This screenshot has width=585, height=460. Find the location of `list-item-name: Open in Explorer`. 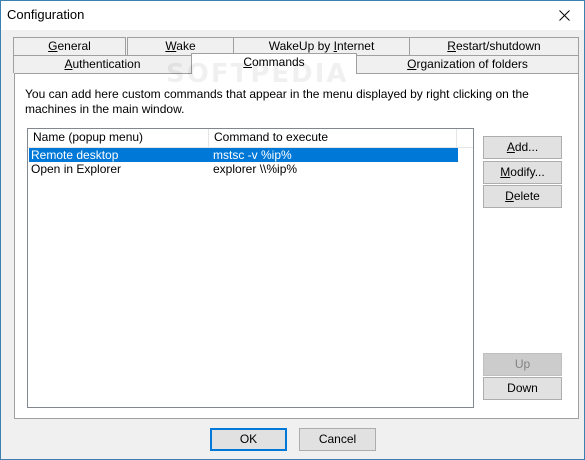

list-item-name: Open in Explorer is located at coordinates (76, 169).